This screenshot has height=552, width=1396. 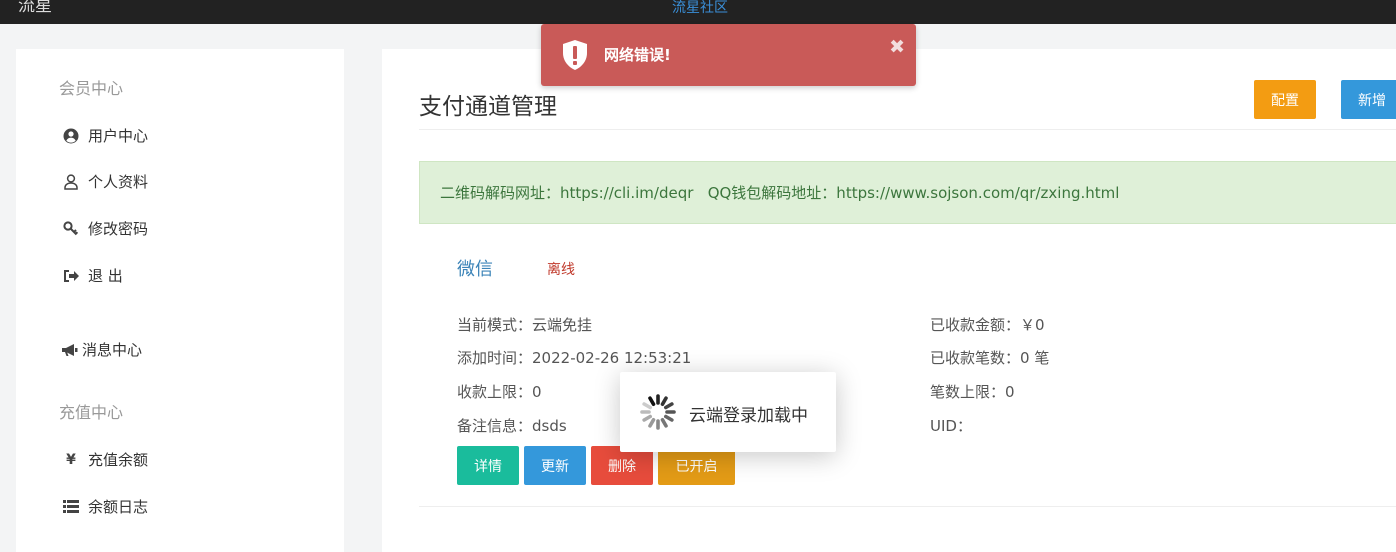 What do you see at coordinates (118, 460) in the screenshot?
I see `sidebar-item-label: 充值余额` at bounding box center [118, 460].